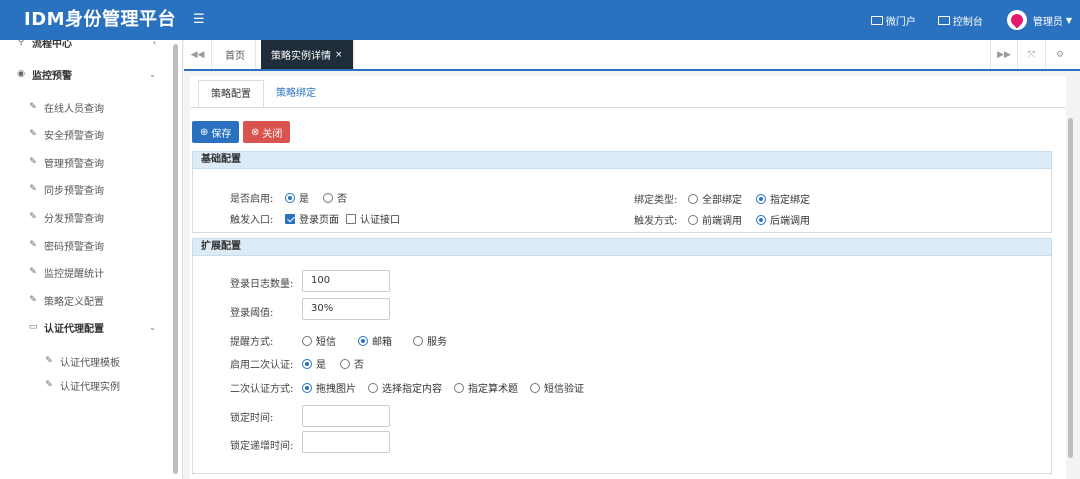 This screenshot has width=1080, height=479. I want to click on notify-sms-radio: 短信, so click(319, 340).